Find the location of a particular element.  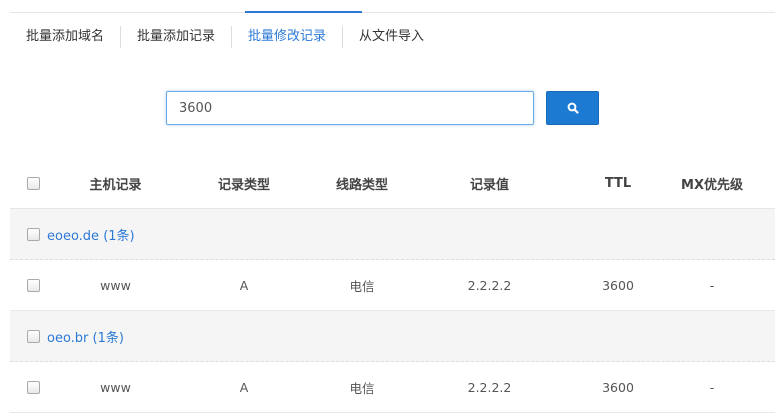

domain-group-label: oeo.br (1条) is located at coordinates (85, 336).